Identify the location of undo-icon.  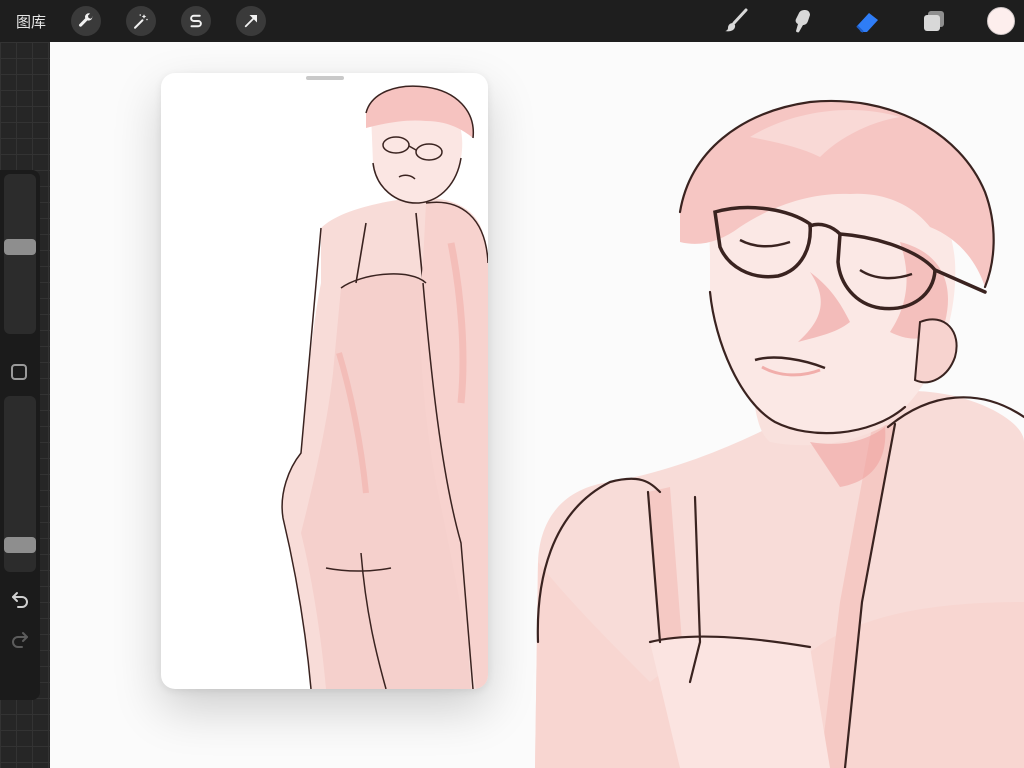
(20, 599).